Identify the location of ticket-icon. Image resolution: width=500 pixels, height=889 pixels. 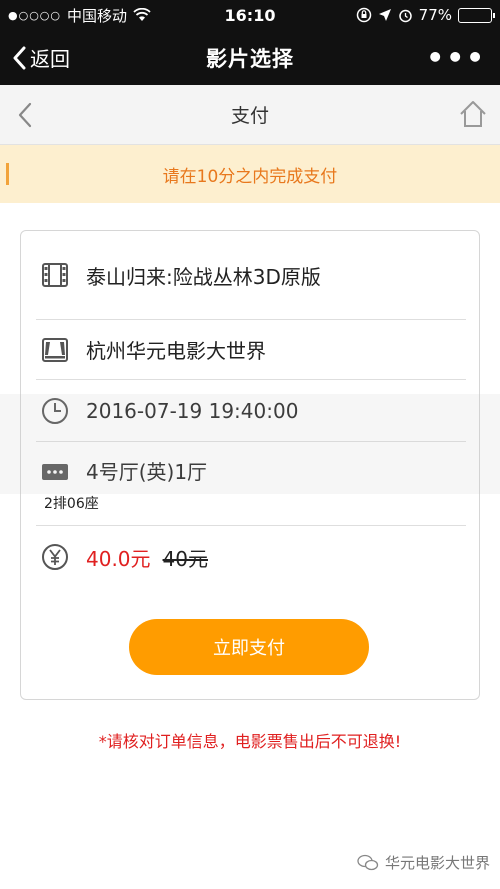
(55, 472).